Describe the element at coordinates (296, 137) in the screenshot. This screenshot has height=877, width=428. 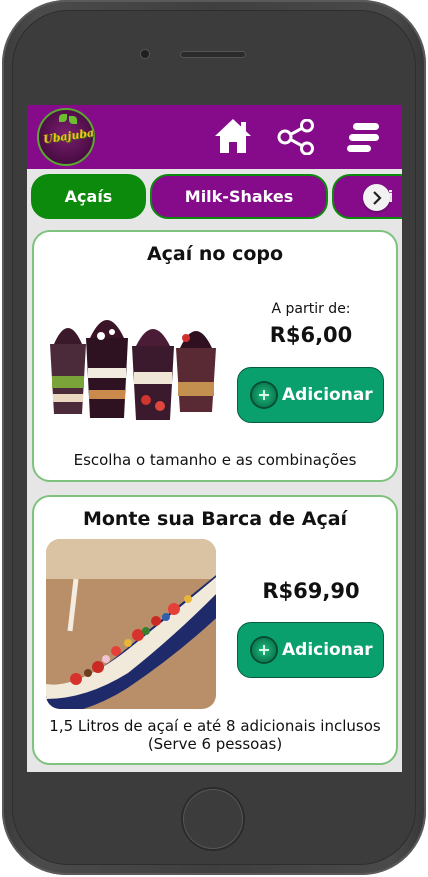
I see `share-icon` at that location.